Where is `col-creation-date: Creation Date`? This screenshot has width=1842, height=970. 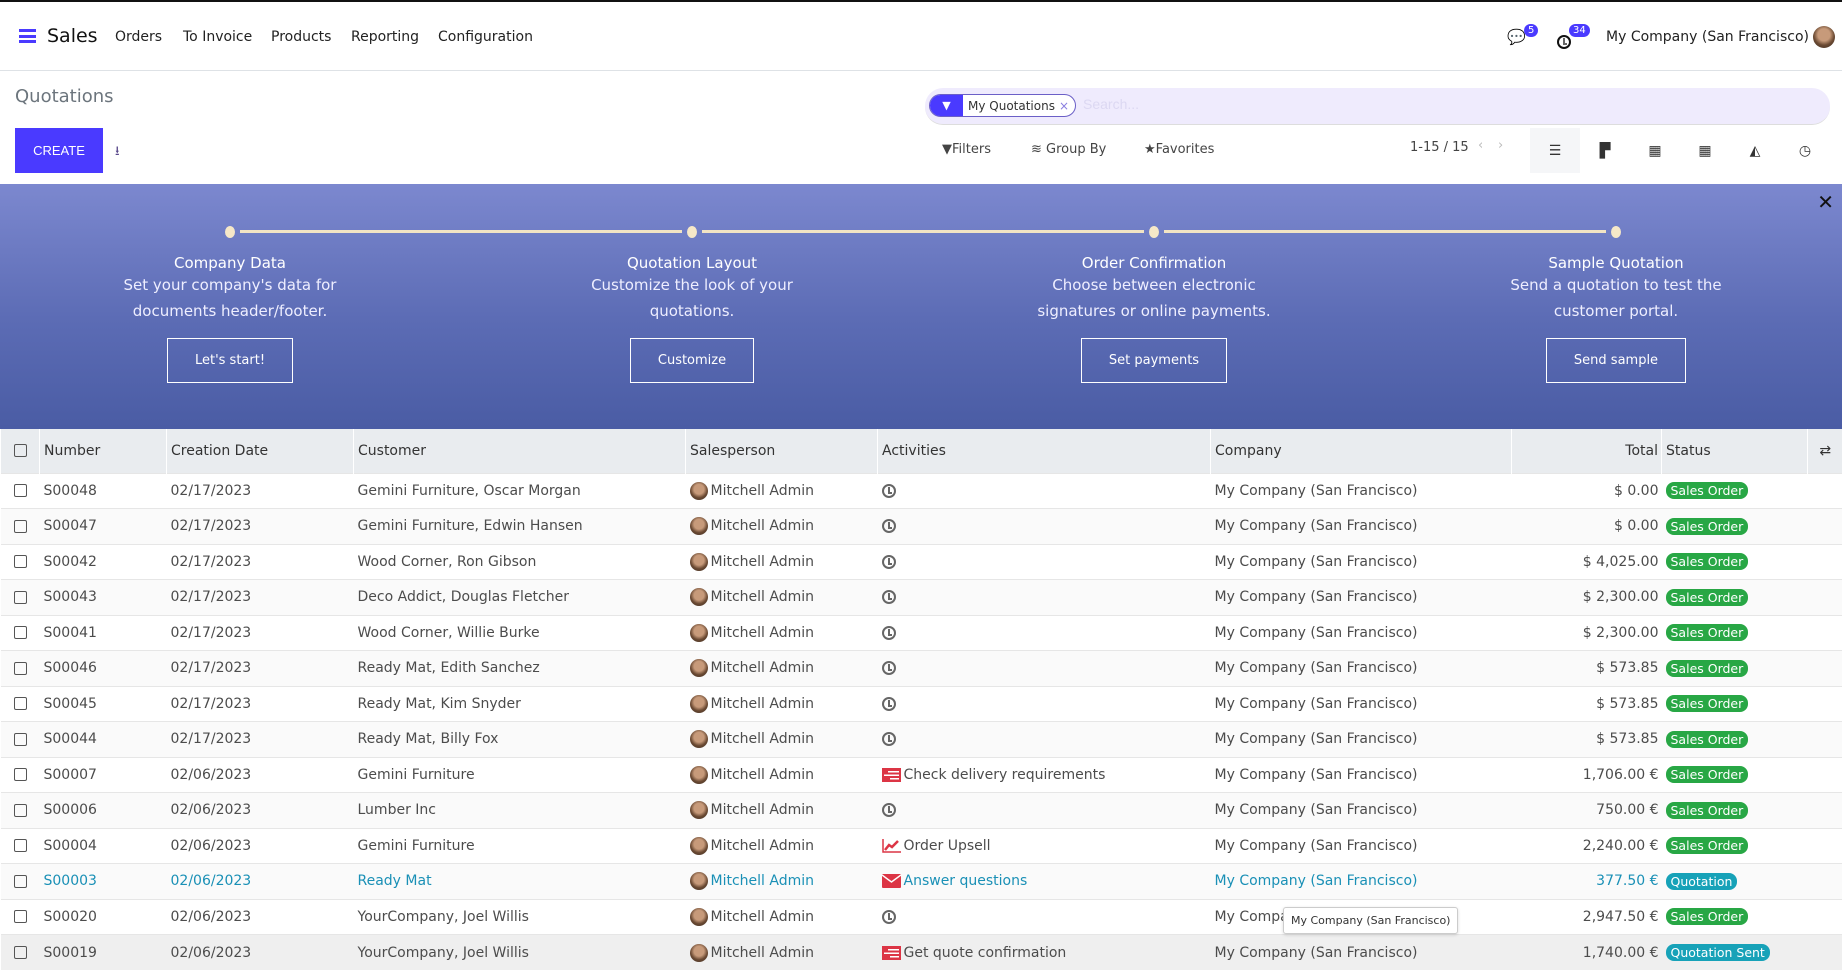
col-creation-date: Creation Date is located at coordinates (260, 451).